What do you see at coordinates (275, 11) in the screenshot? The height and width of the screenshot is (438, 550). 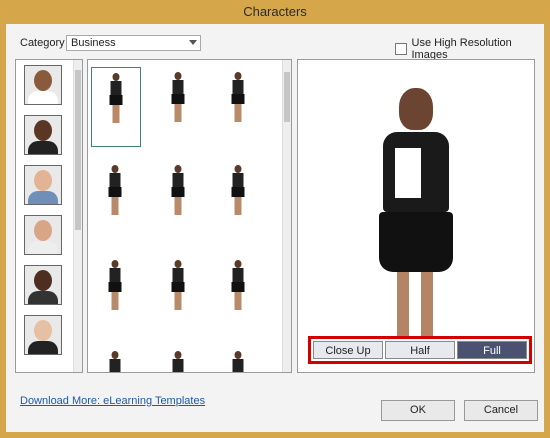 I see `window-title: Characters` at bounding box center [275, 11].